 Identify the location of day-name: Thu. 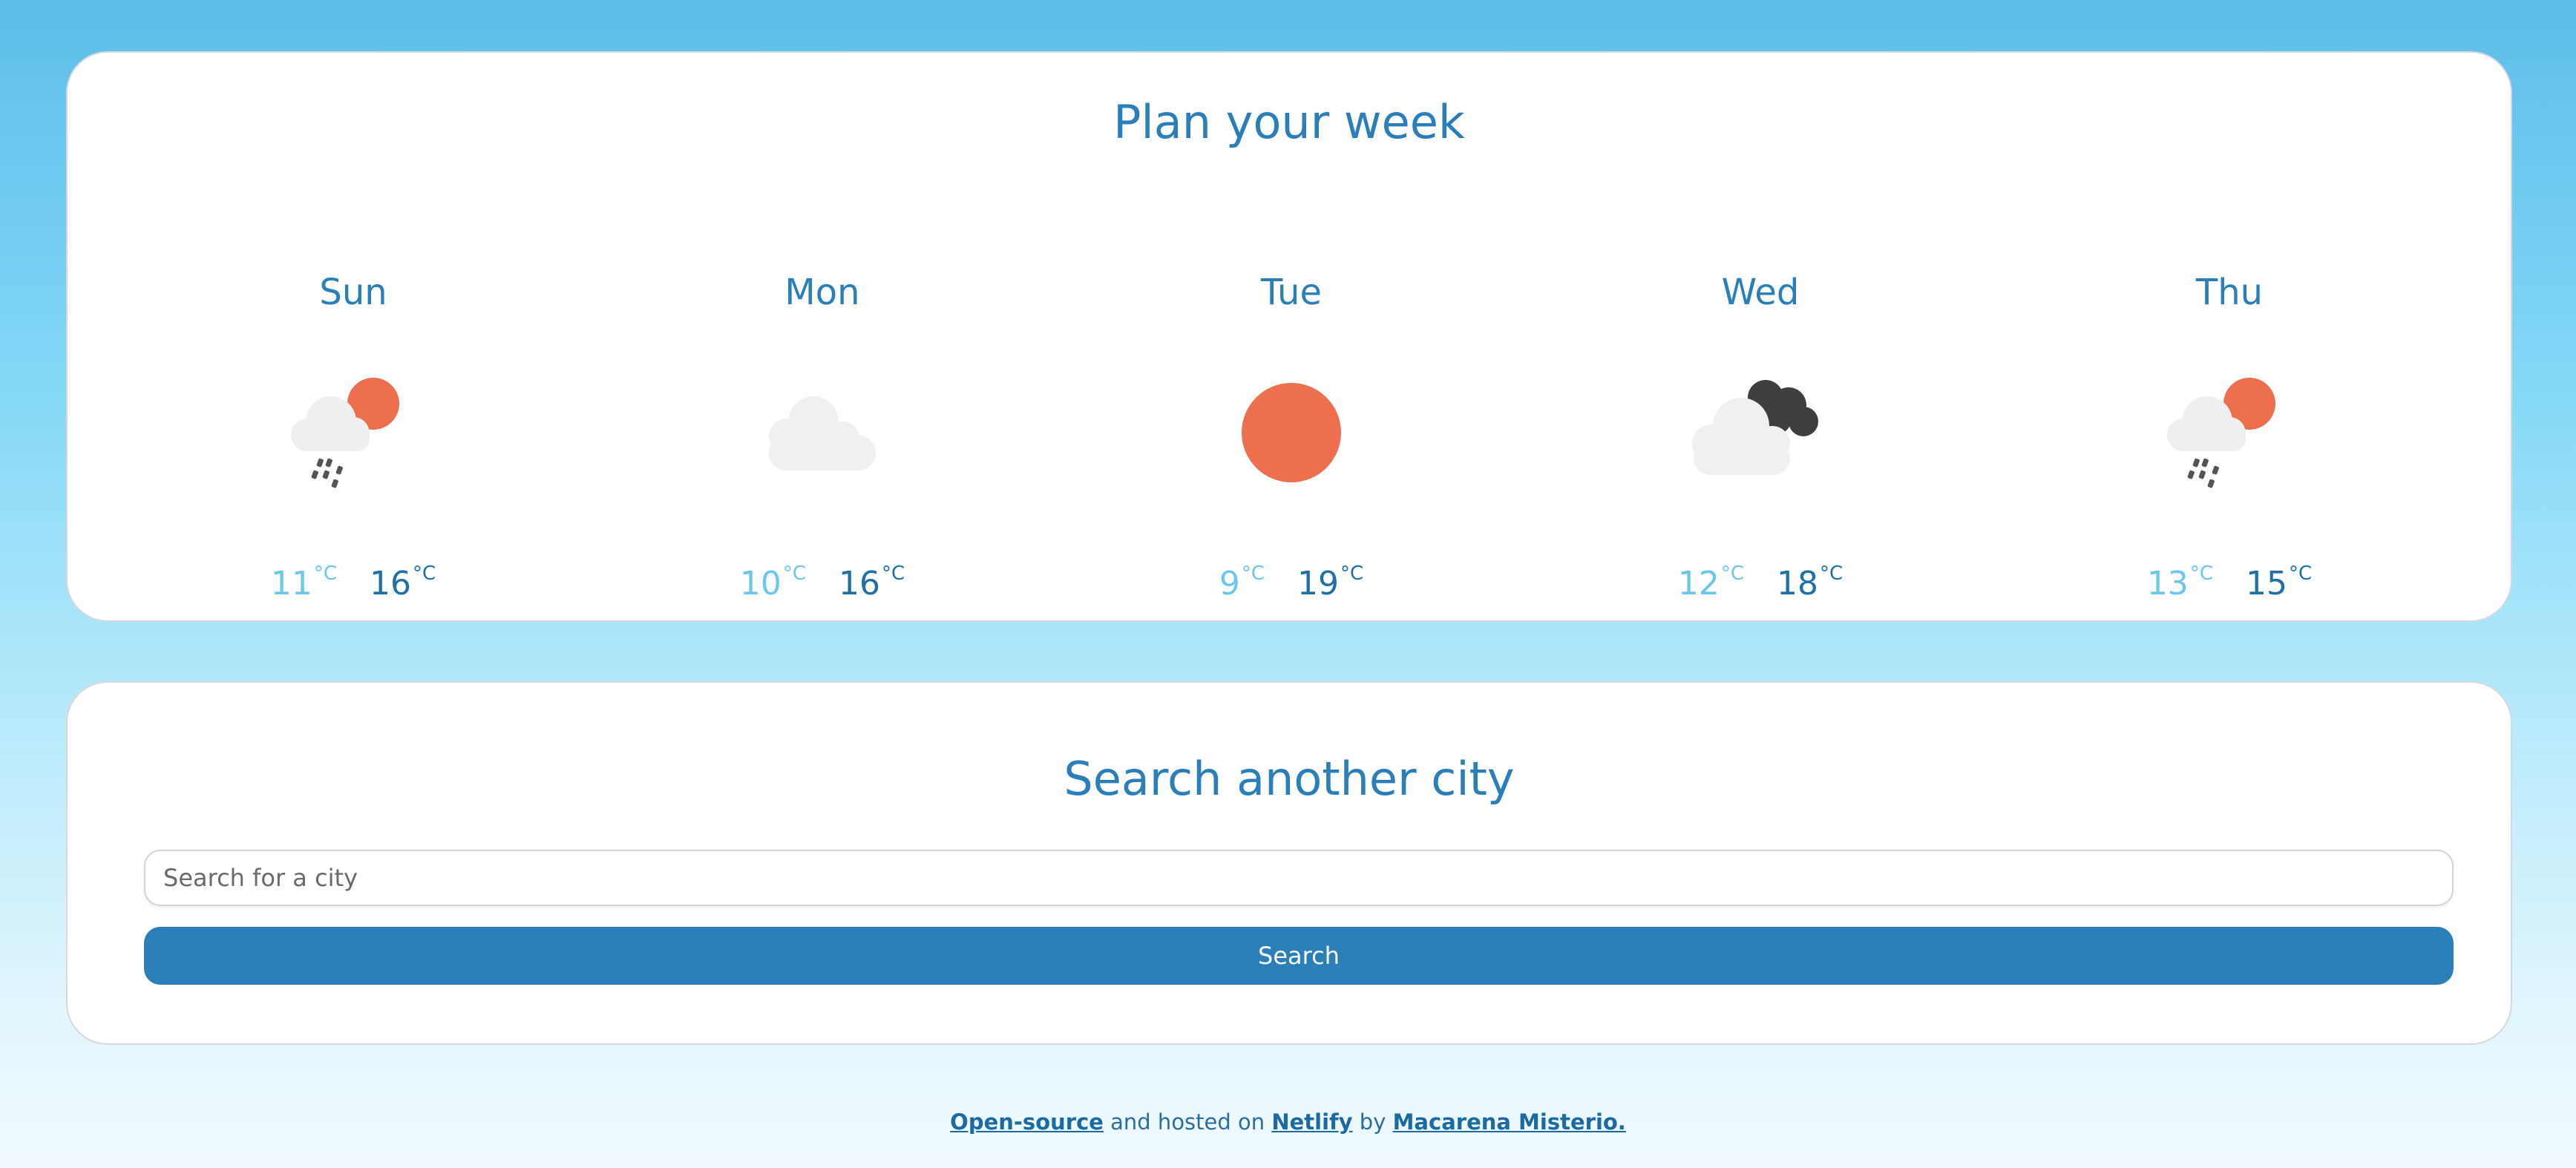
(2229, 292).